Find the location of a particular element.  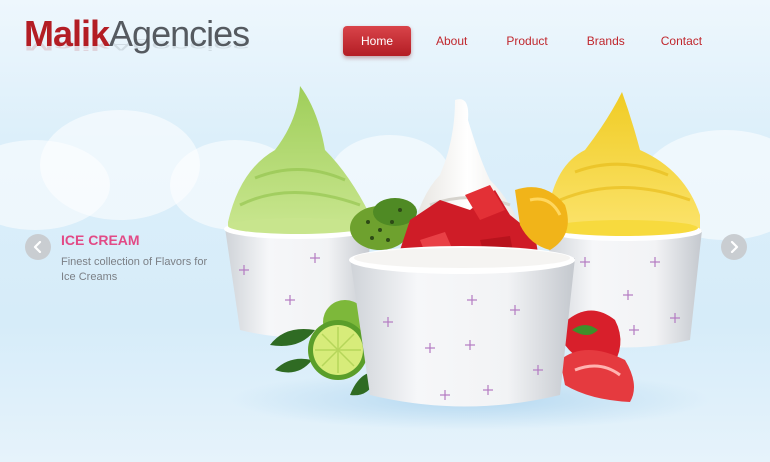

green-ice-cream-cup is located at coordinates (298, 212).